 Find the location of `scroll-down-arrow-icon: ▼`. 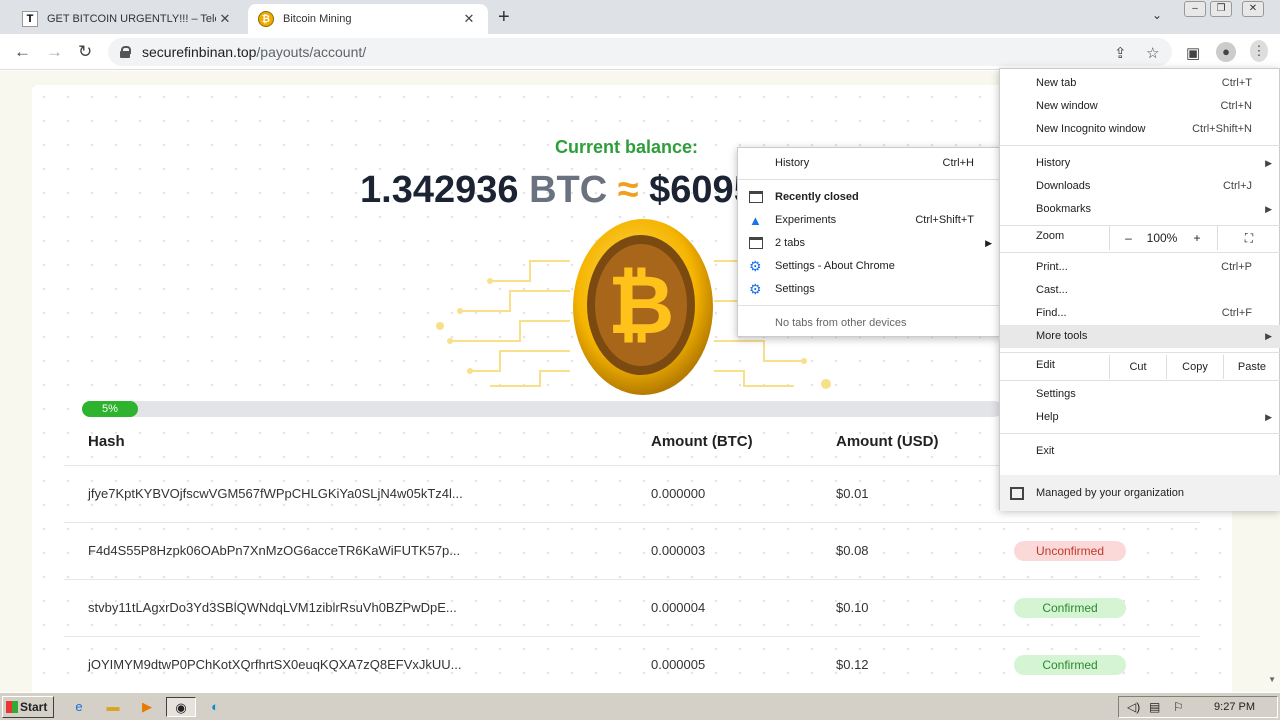

scroll-down-arrow-icon: ▼ is located at coordinates (1272, 679).